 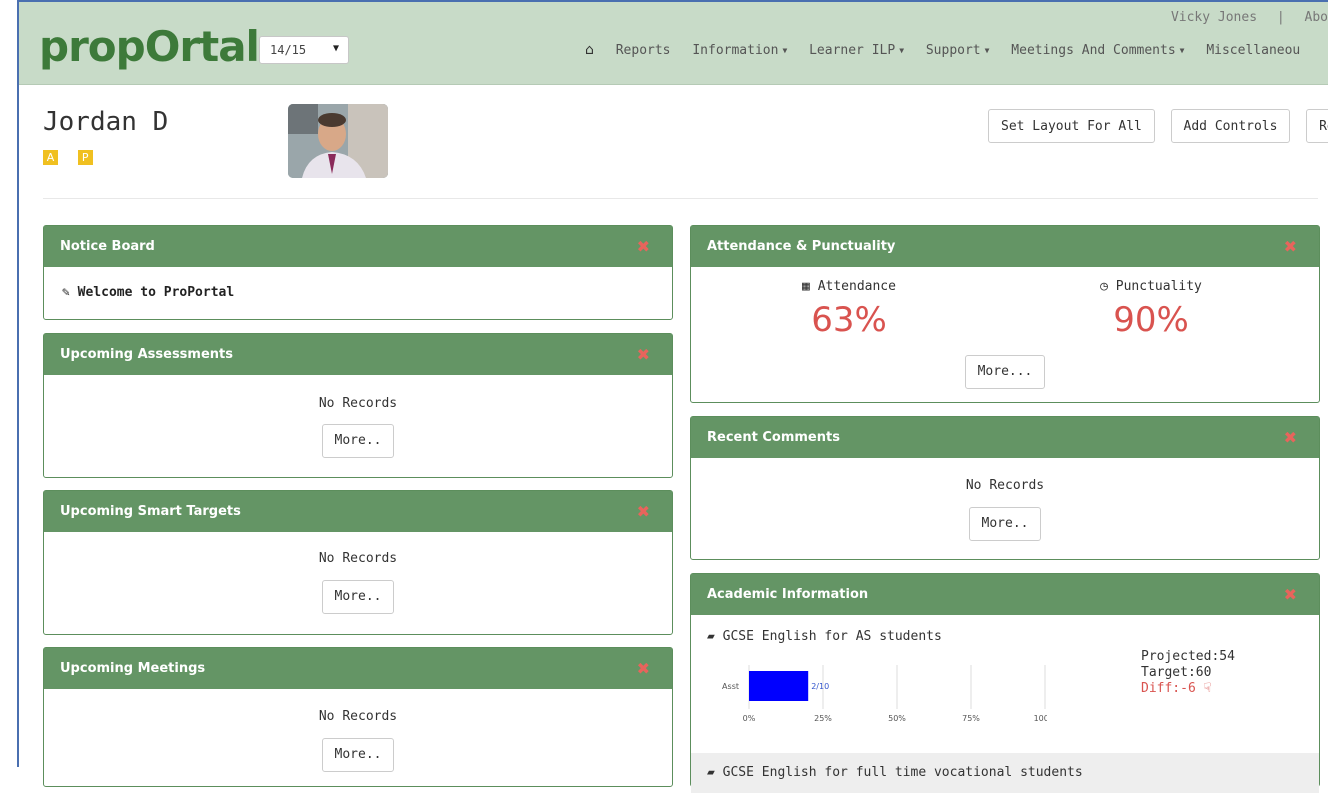 What do you see at coordinates (1316, 17) in the screenshot?
I see `about-link: Abo` at bounding box center [1316, 17].